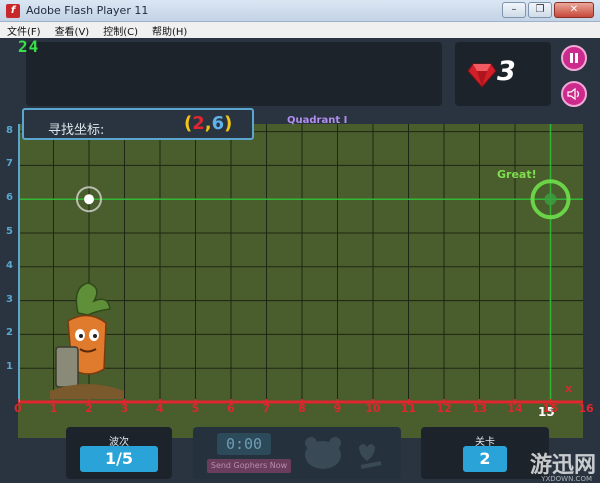  I want to click on menu-bar: 文件(F) 查看(V) 控制(C) 帮助(H), so click(300, 30).